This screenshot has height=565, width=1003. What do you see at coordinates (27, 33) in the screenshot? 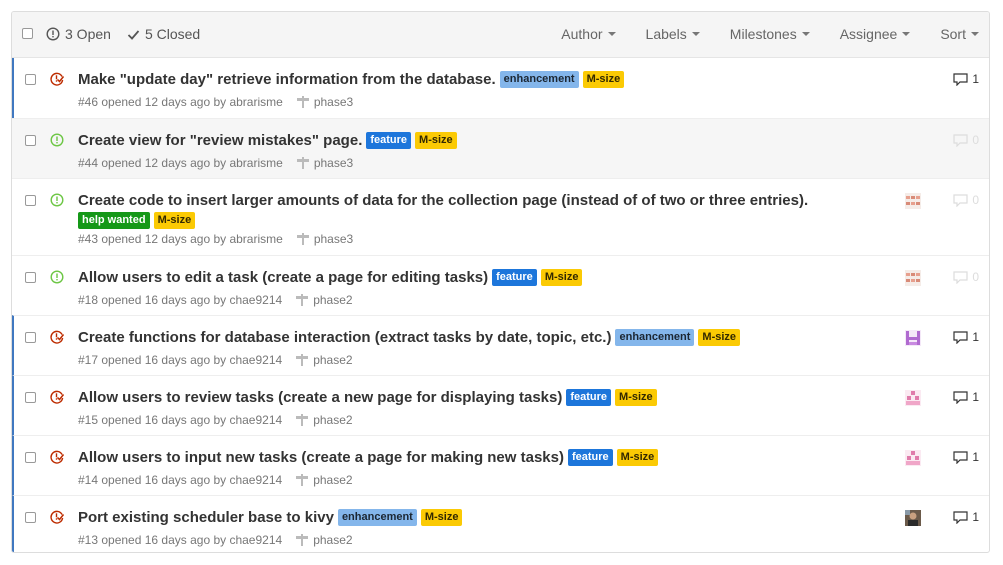
I see `select-all-checkbox` at bounding box center [27, 33].